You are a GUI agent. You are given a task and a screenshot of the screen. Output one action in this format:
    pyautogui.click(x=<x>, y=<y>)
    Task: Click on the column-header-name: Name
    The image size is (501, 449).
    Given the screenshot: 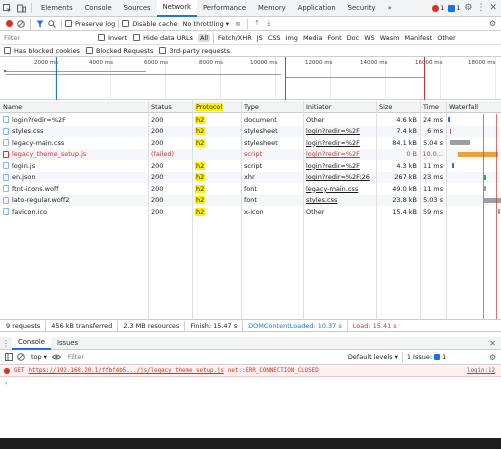 What is the action you would take?
    pyautogui.click(x=74, y=106)
    